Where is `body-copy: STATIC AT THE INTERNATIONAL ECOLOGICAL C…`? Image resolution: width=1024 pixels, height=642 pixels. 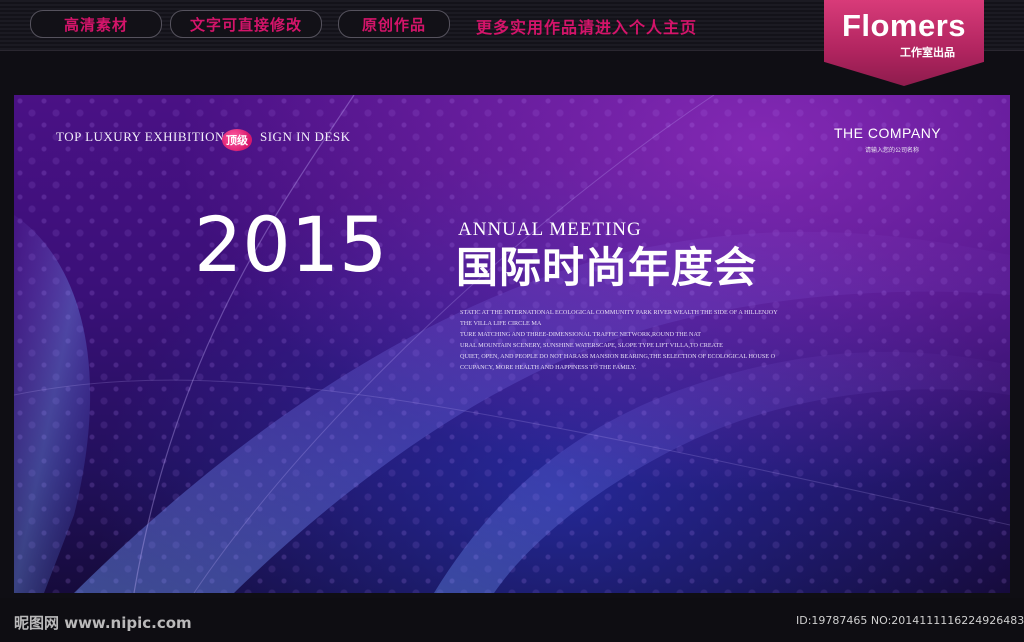 body-copy: STATIC AT THE INTERNATIONAL ECOLOGICAL C… is located at coordinates (650, 340).